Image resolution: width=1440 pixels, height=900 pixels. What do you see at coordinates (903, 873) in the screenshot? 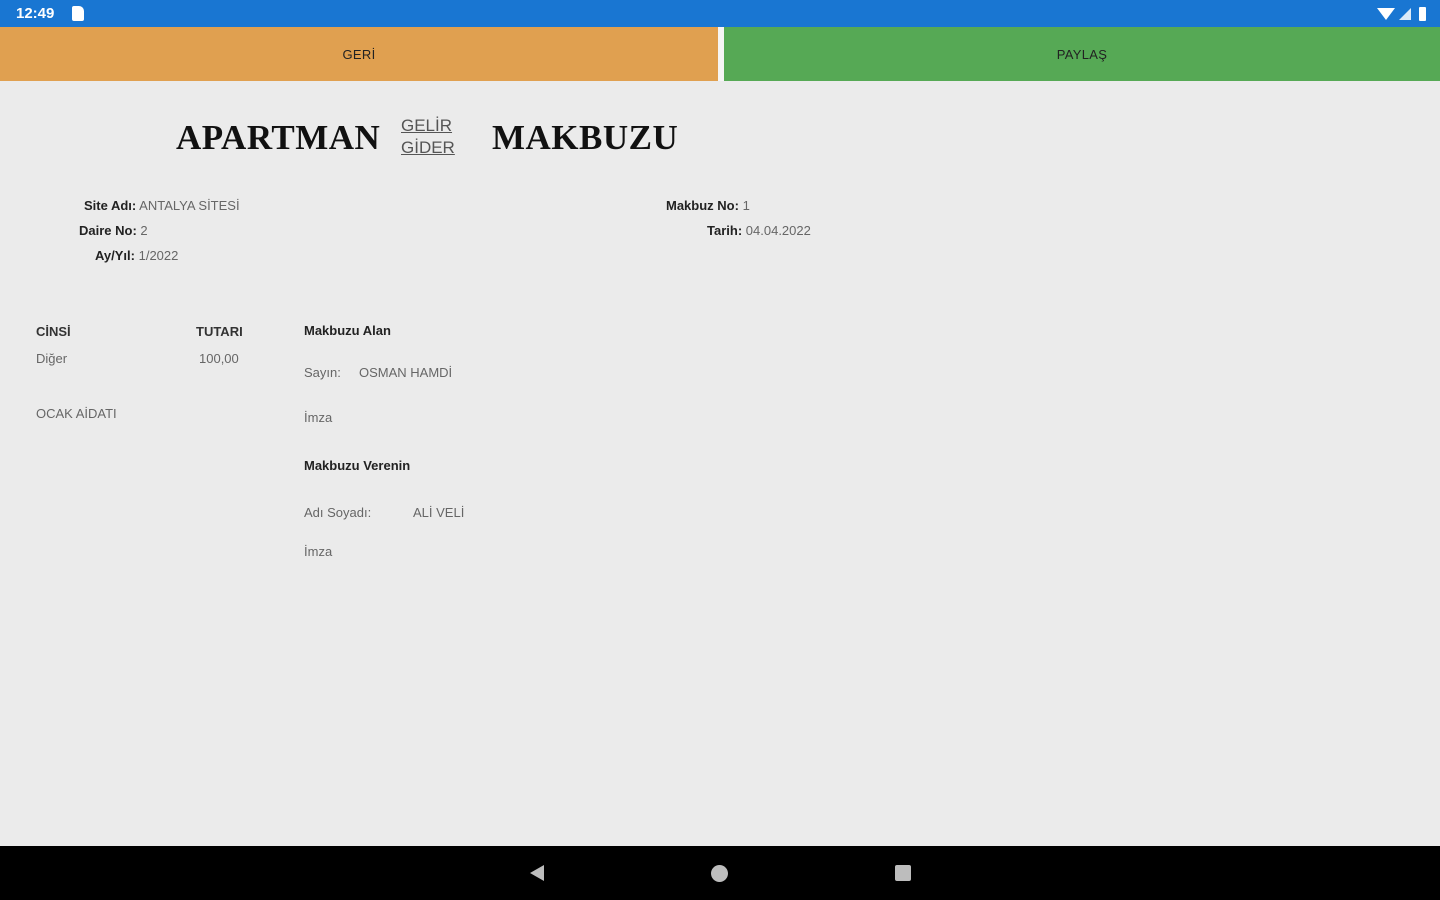
I see `recents-icon` at bounding box center [903, 873].